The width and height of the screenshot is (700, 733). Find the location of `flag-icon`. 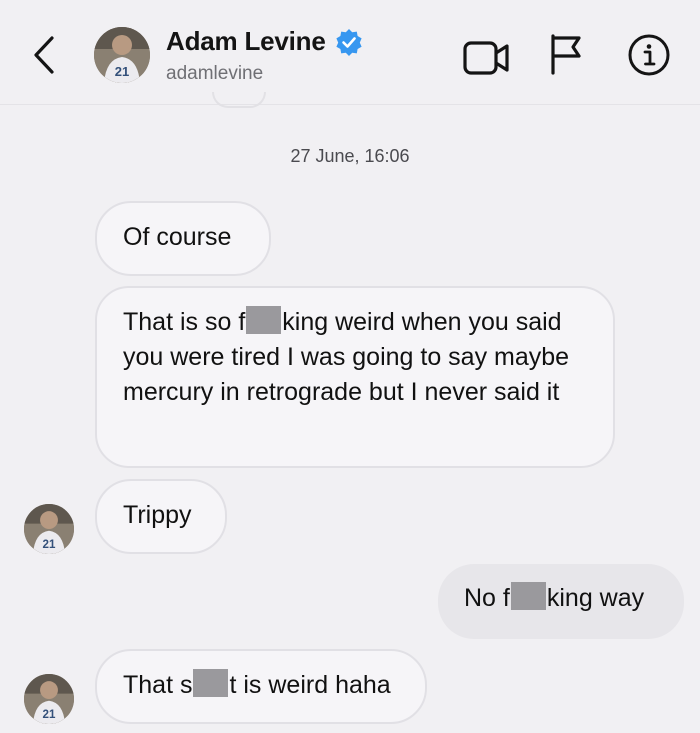

flag-icon is located at coordinates (566, 54).